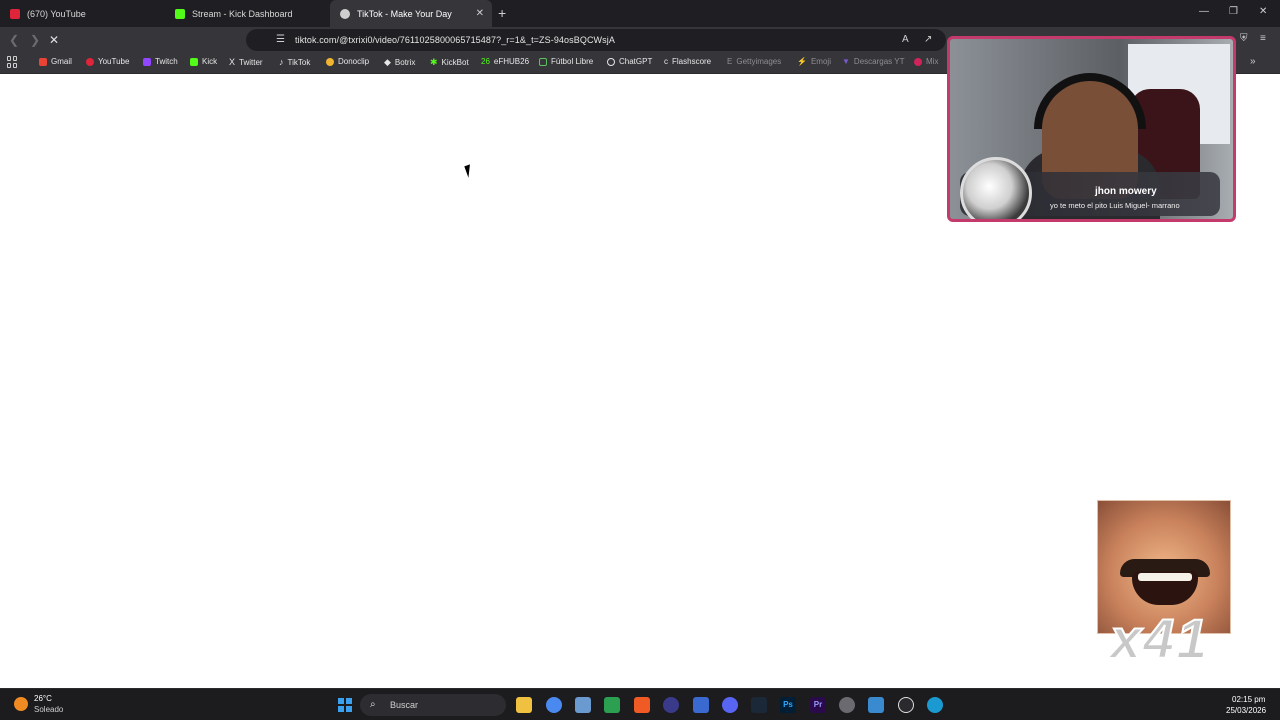 Image resolution: width=1280 pixels, height=720 pixels. Describe the element at coordinates (935, 705) in the screenshot. I see `edge-icon` at that location.